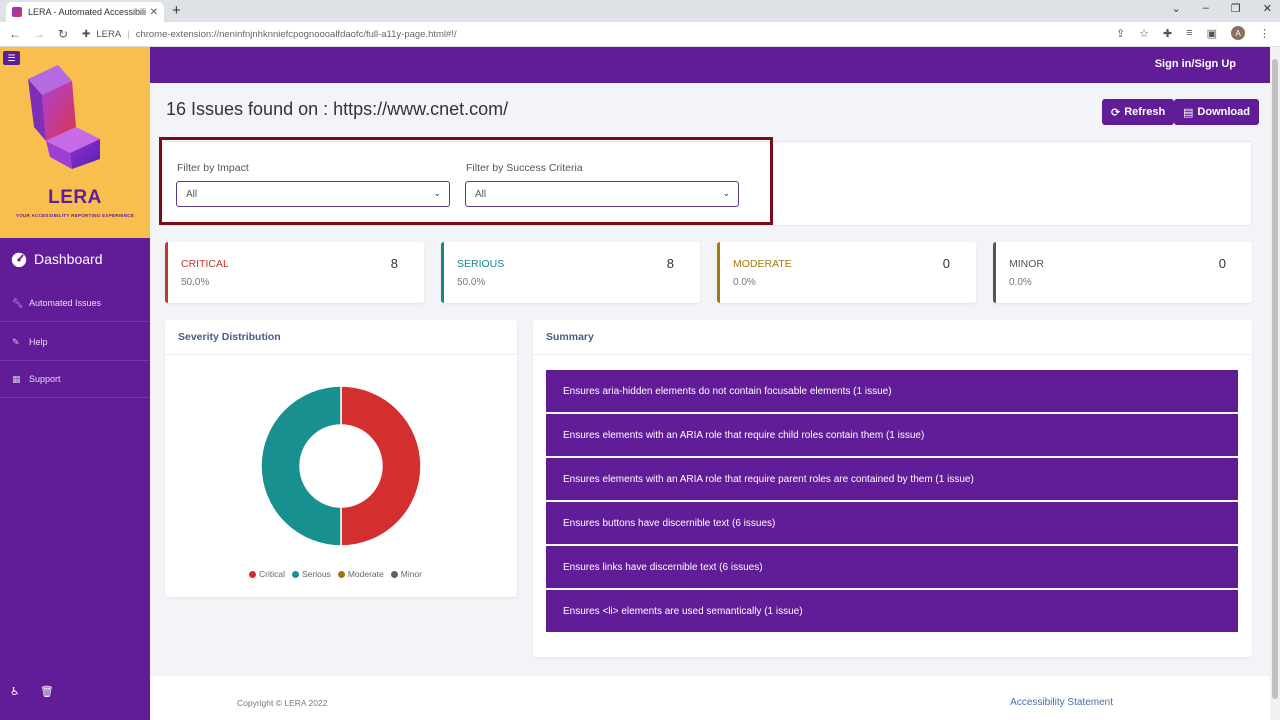 The height and width of the screenshot is (720, 1280). I want to click on star-icon: ☆, so click(1144, 33).